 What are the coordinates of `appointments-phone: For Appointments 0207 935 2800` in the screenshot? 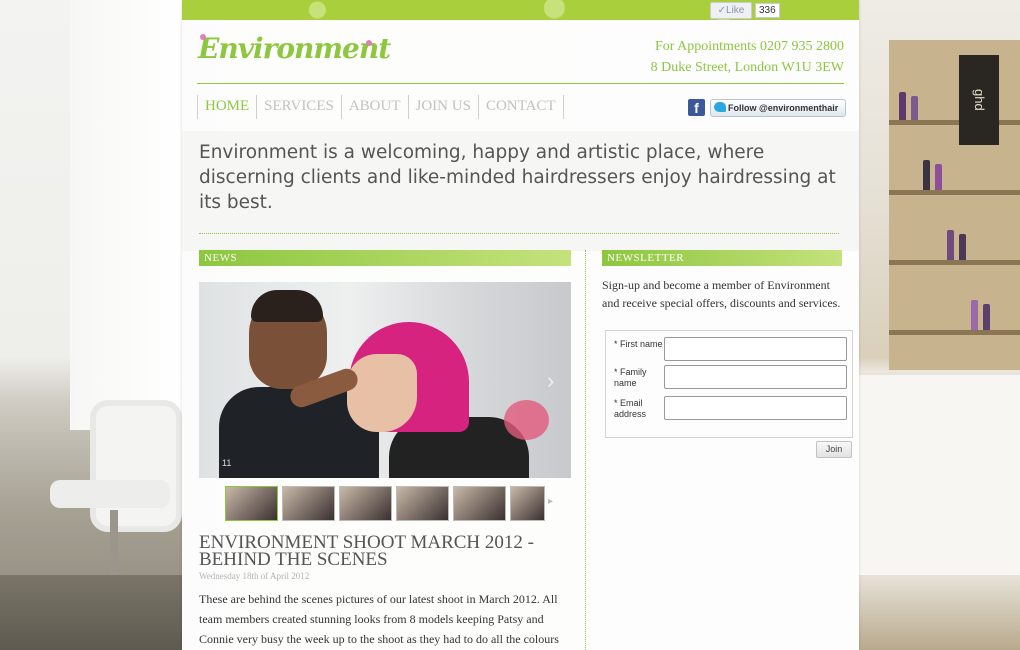 It's located at (749, 46).